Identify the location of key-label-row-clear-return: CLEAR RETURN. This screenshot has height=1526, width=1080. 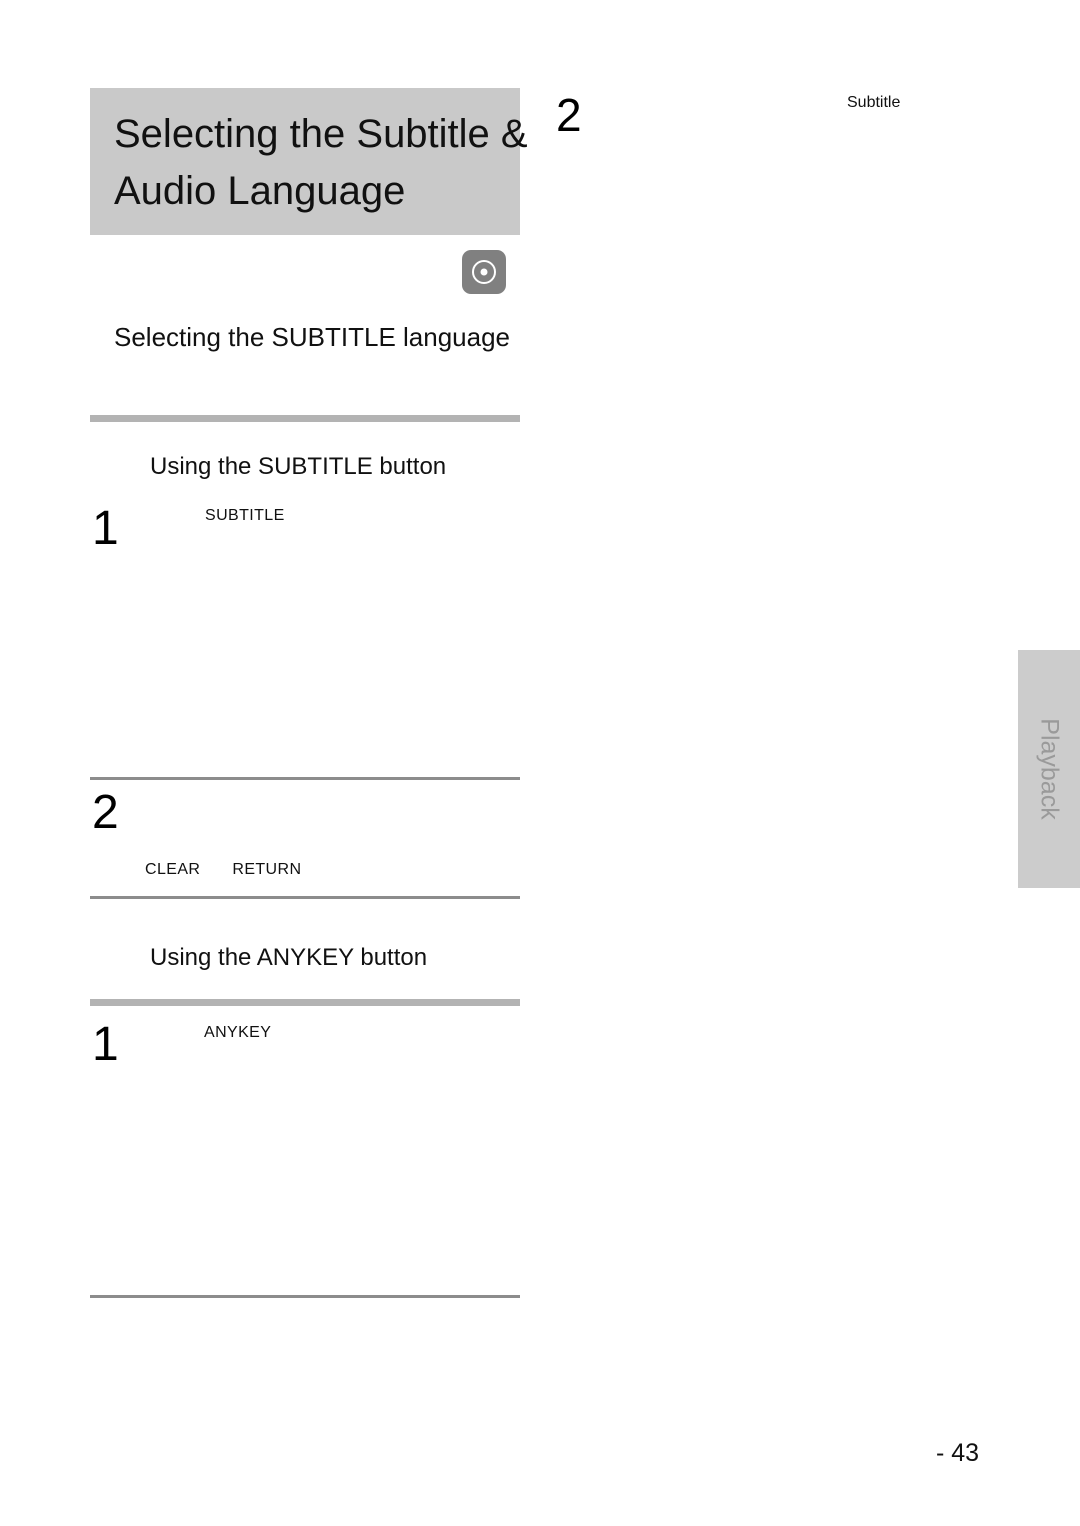
(223, 870).